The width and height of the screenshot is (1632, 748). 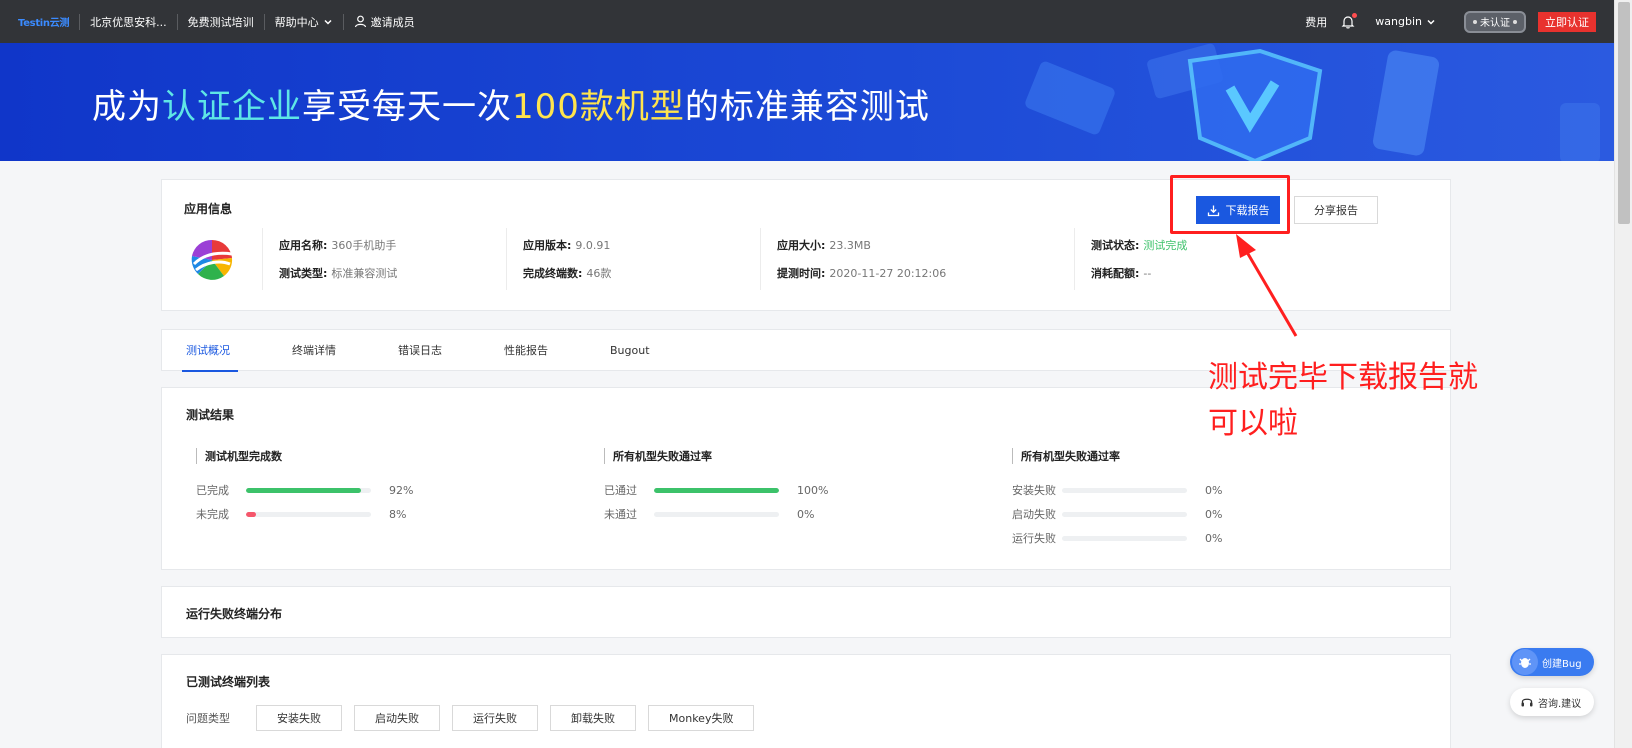 I want to click on create-bug-float-button: 创建Bug, so click(x=1552, y=662).